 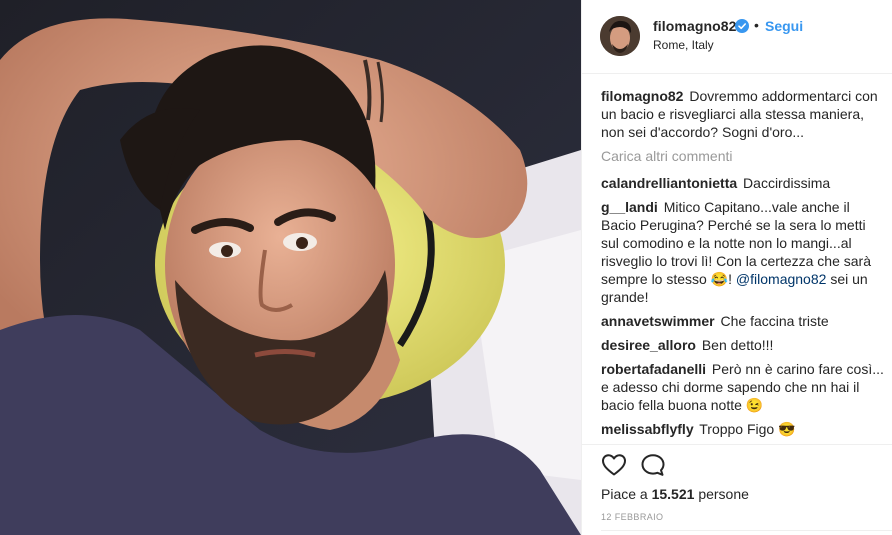 I want to click on comment-username: robertafadanelli, so click(x=653, y=369).